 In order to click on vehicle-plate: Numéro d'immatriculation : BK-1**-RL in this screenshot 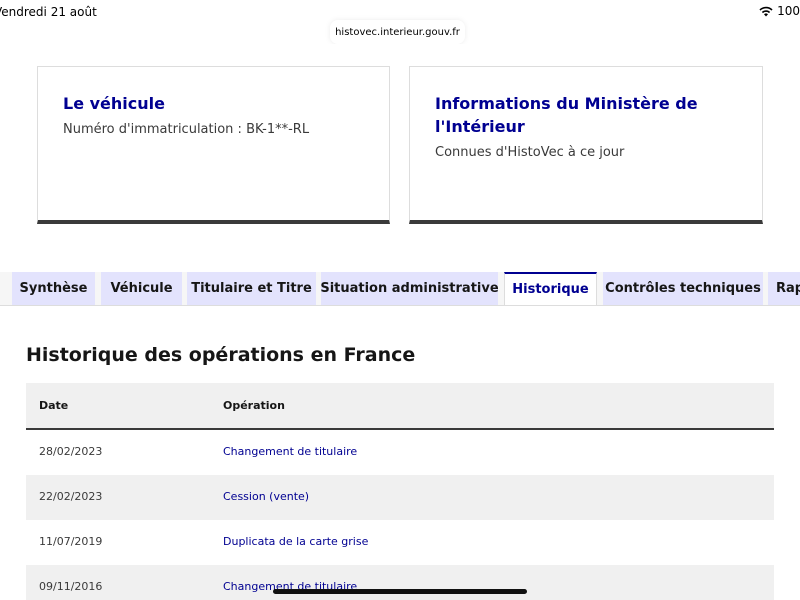, I will do `click(186, 129)`.